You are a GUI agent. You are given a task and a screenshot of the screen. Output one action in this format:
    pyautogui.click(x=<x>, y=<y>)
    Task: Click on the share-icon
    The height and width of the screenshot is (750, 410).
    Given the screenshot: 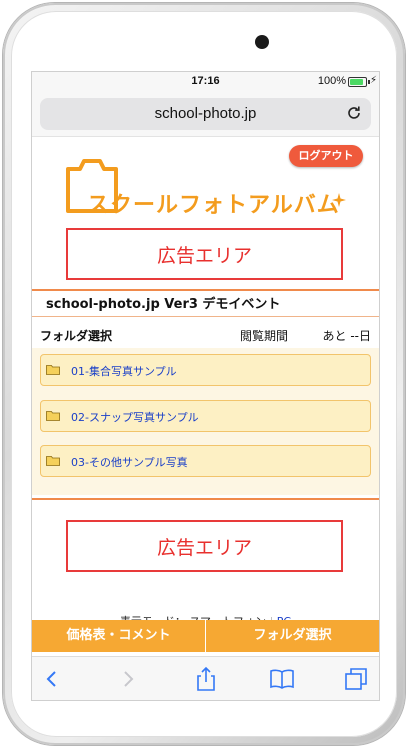 What is the action you would take?
    pyautogui.click(x=206, y=679)
    